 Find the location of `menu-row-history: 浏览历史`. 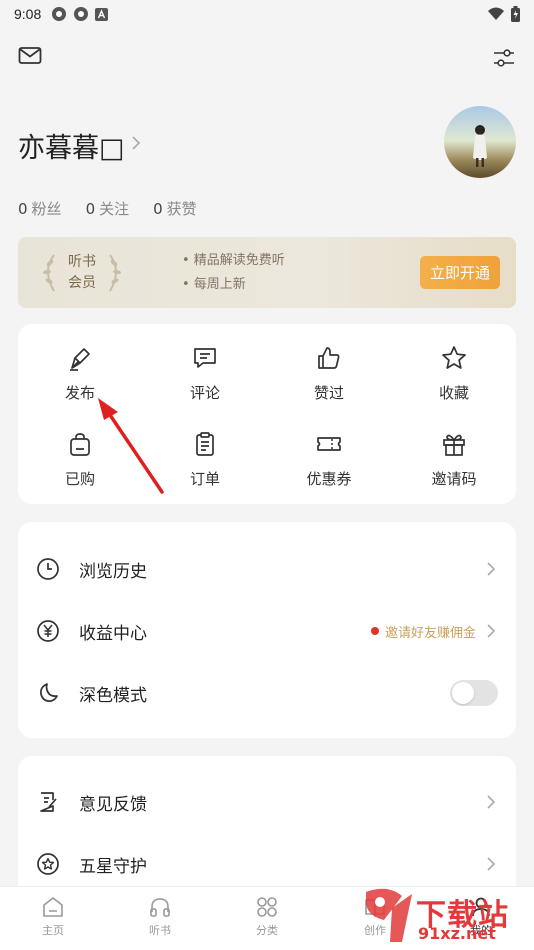

menu-row-history: 浏览历史 is located at coordinates (267, 569).